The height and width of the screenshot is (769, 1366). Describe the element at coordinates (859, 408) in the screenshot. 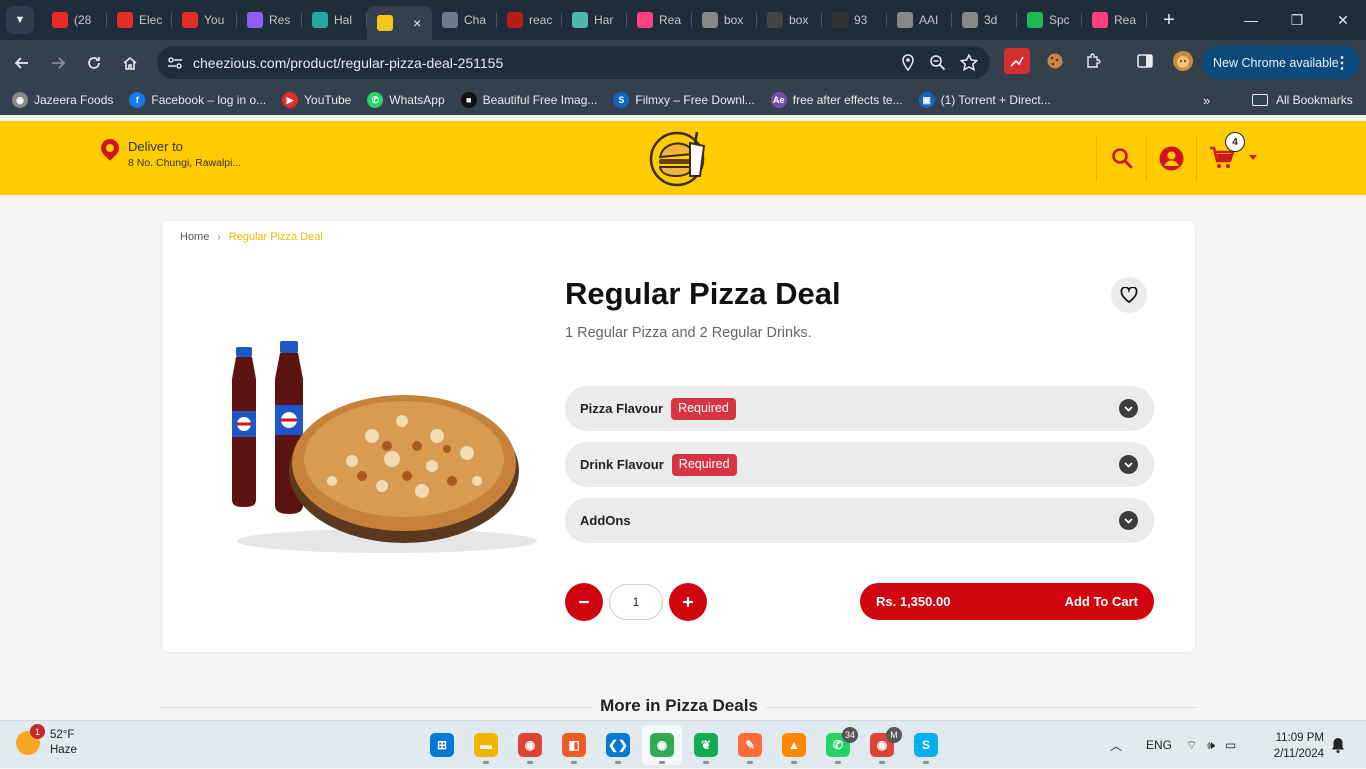

I see `option-pizza-flavour: Pizza Flavour Required` at that location.